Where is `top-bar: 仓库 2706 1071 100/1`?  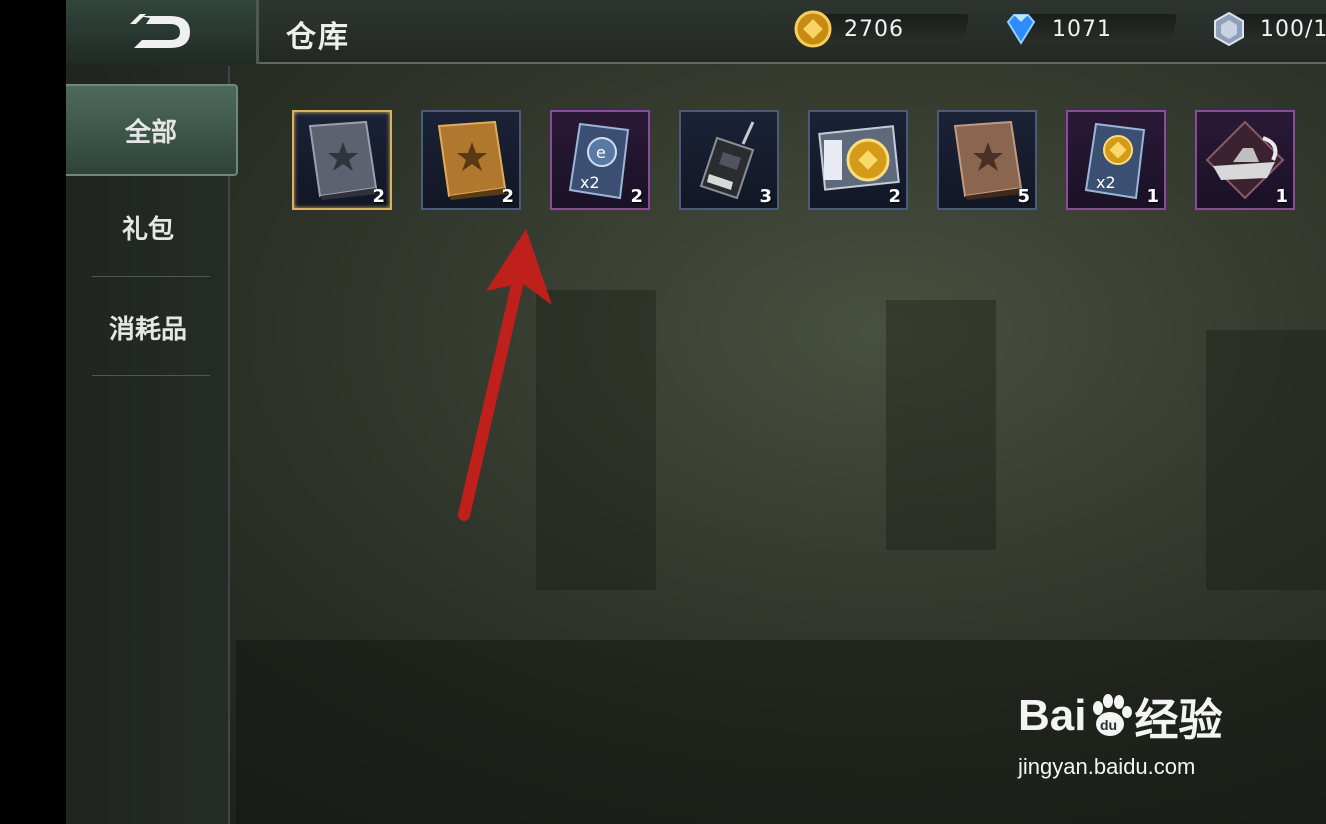 top-bar: 仓库 2706 1071 100/1 is located at coordinates (696, 32).